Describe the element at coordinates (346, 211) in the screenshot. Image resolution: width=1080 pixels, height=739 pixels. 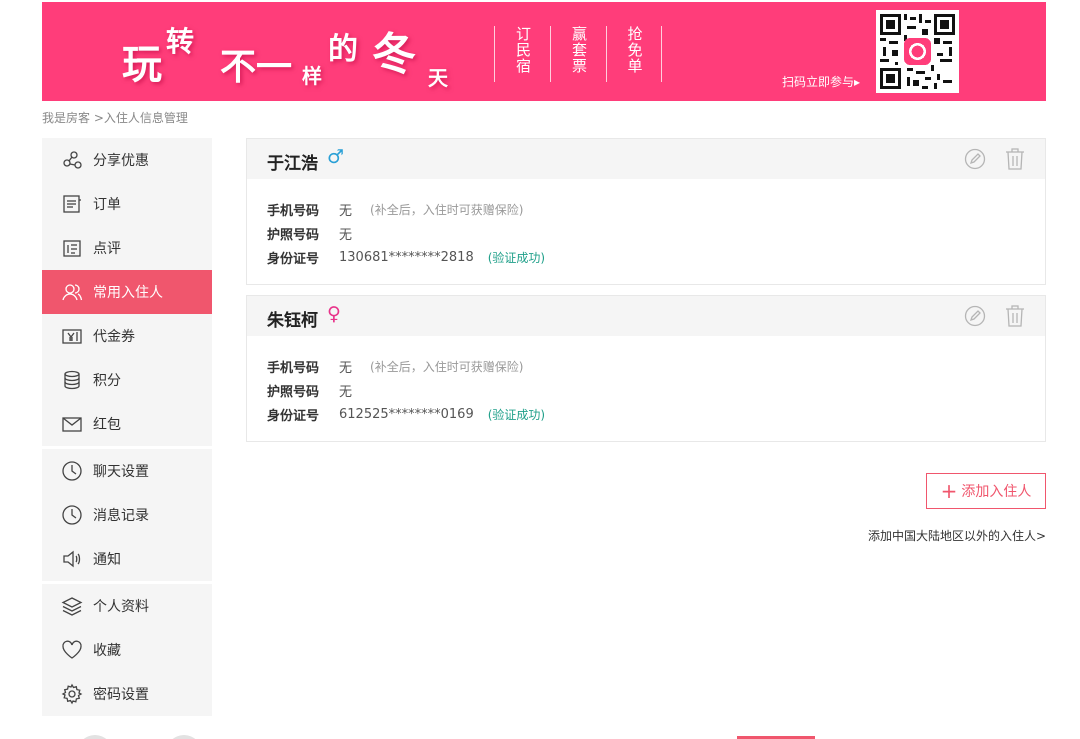
I see `phone-value: 无` at that location.